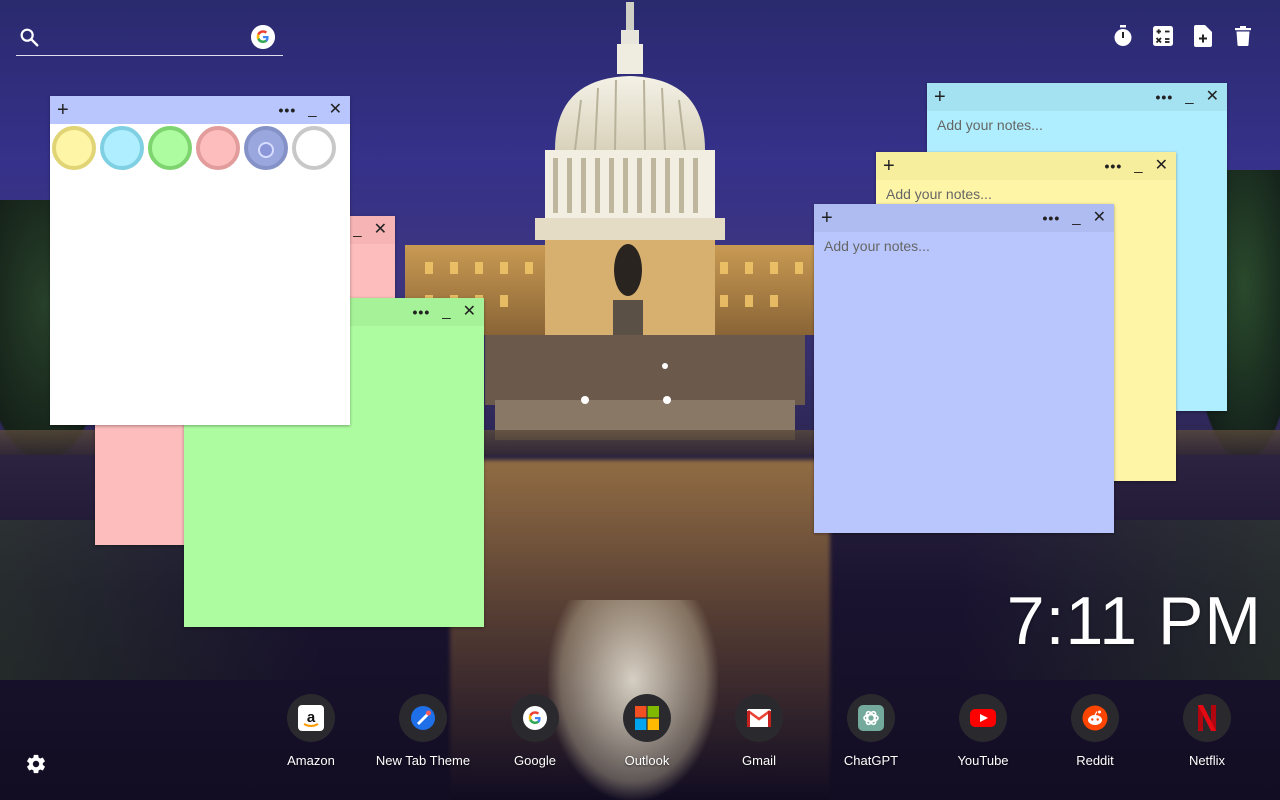 The image size is (1280, 800). I want to click on netflix-icon, so click(1207, 718).